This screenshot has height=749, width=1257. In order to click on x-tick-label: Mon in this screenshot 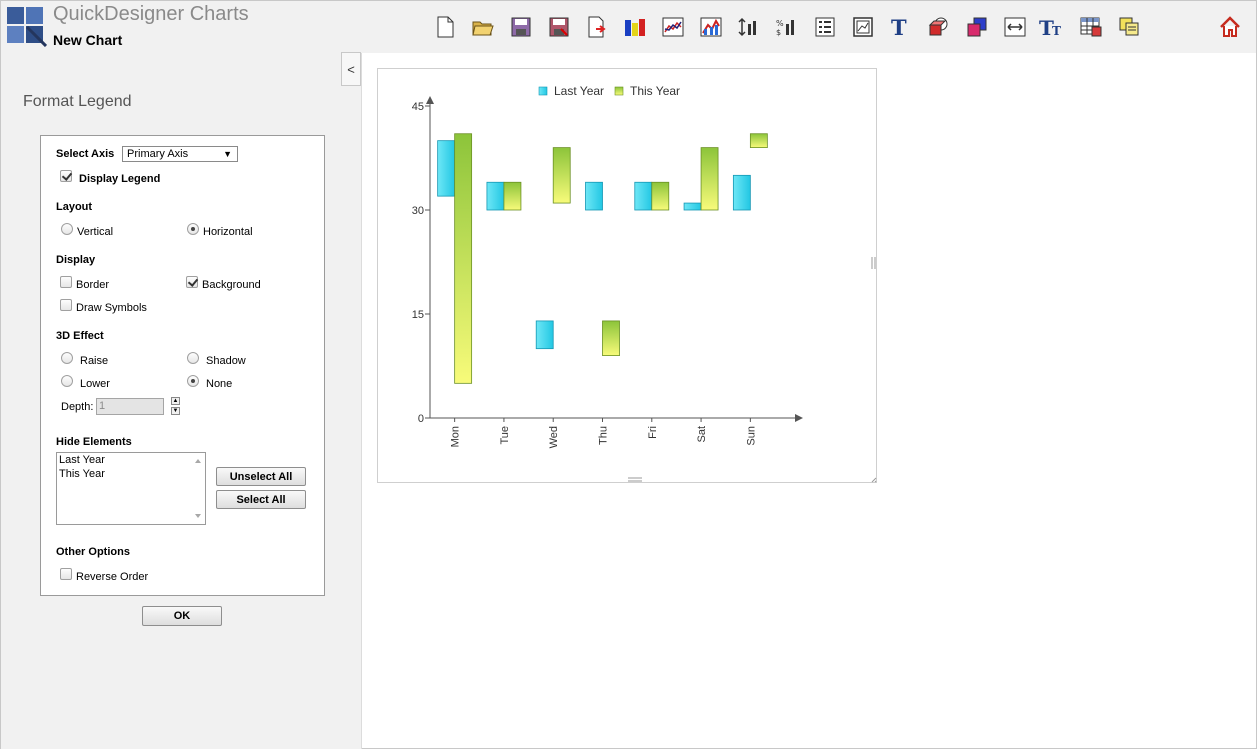, I will do `click(456, 436)`.